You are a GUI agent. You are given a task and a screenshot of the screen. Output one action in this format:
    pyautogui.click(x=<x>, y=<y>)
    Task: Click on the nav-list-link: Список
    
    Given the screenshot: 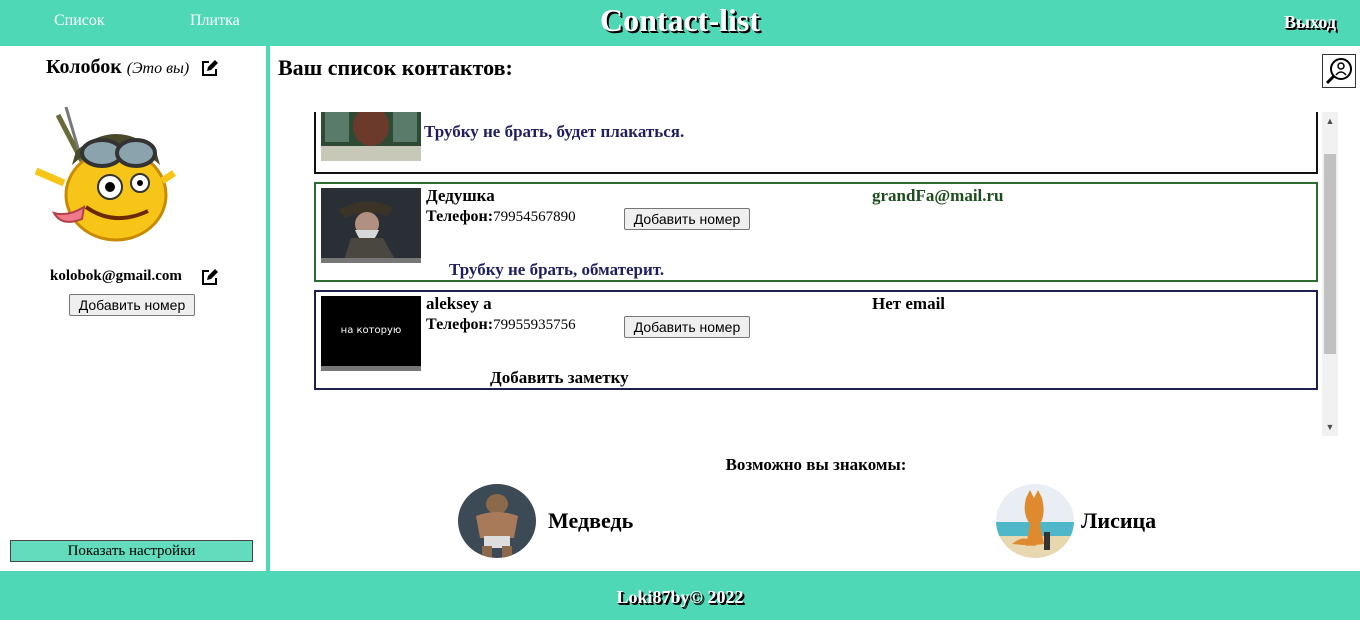 What is the action you would take?
    pyautogui.click(x=79, y=21)
    